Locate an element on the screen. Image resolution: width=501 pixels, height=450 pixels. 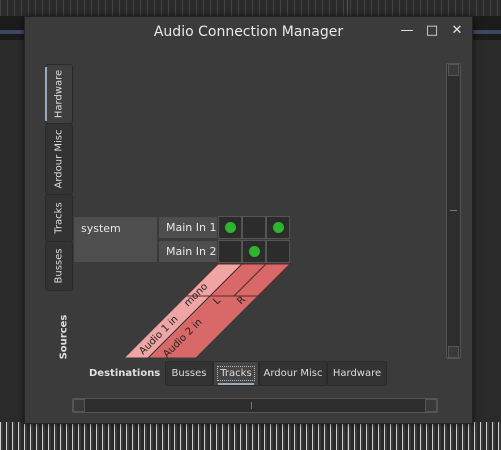
destination-tab-hardware: Hardware is located at coordinates (357, 373).